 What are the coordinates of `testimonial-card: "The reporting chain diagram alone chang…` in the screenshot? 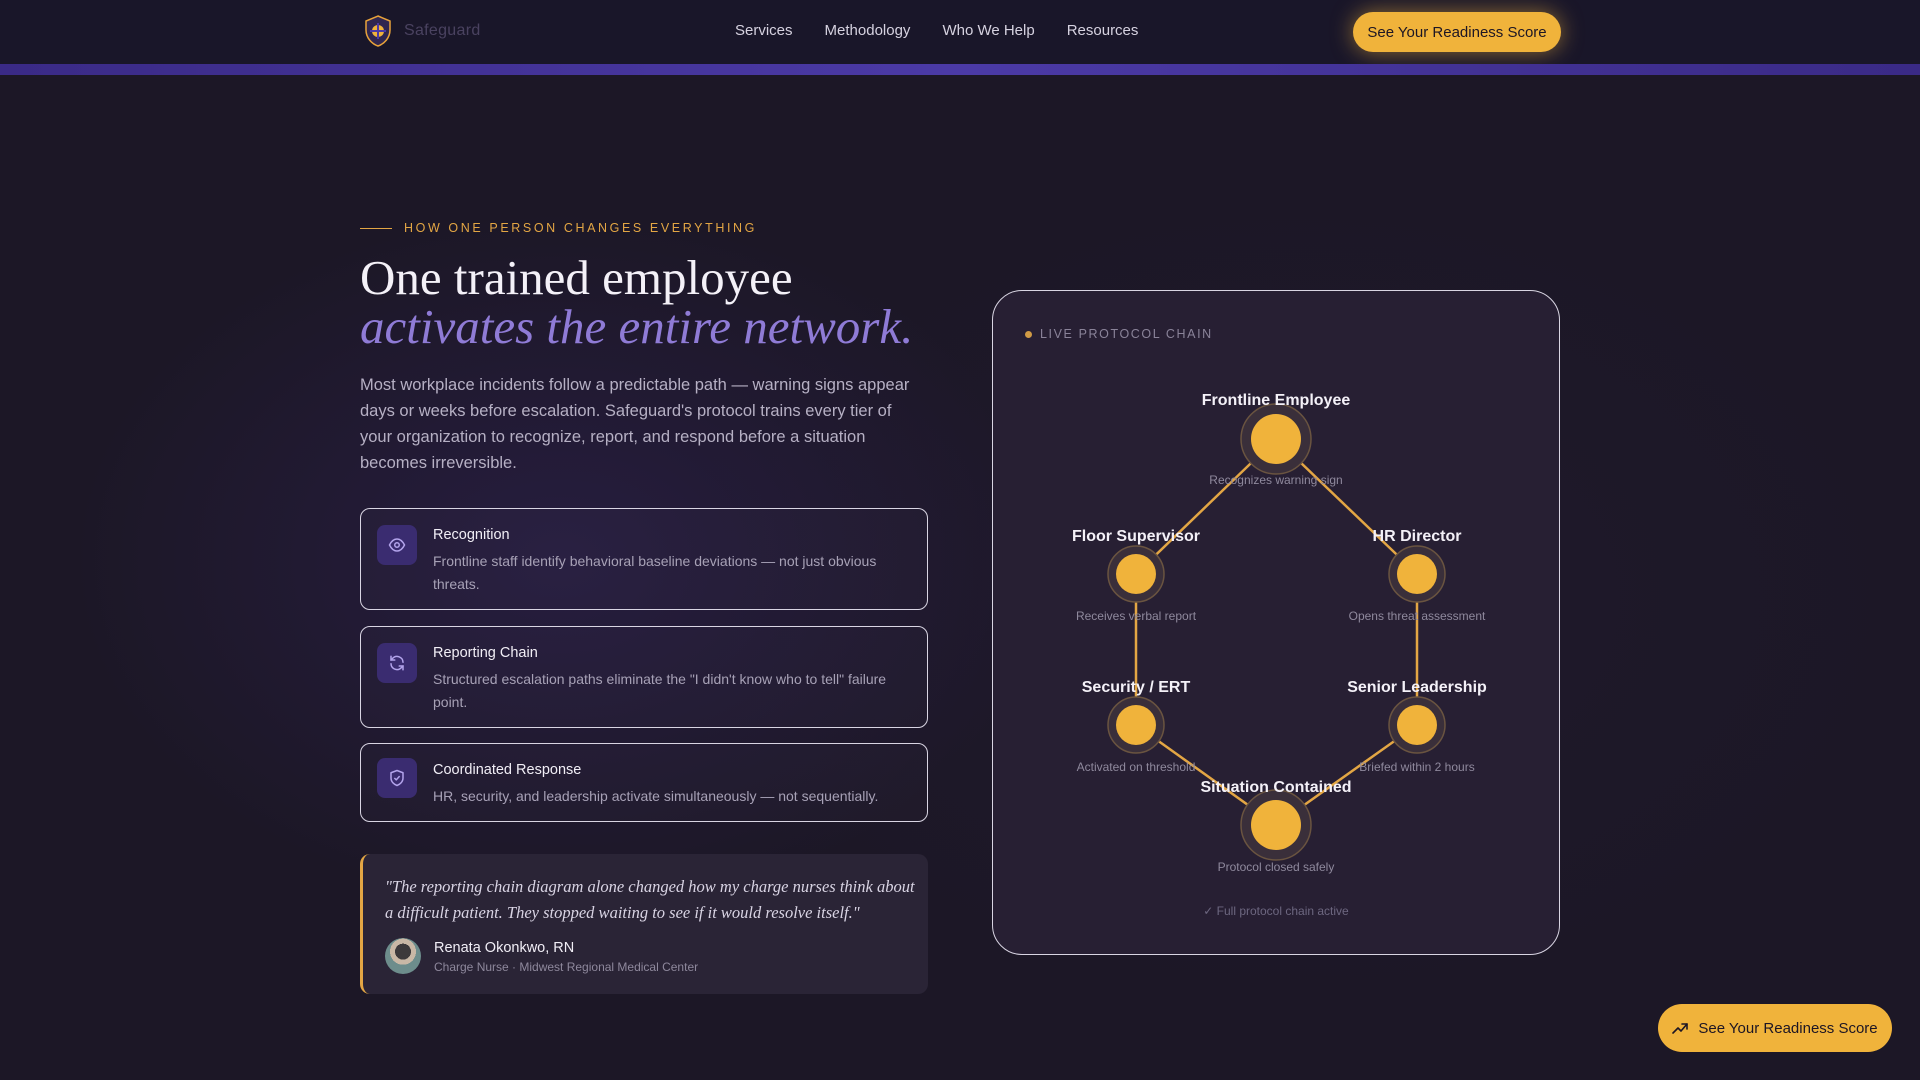 It's located at (644, 924).